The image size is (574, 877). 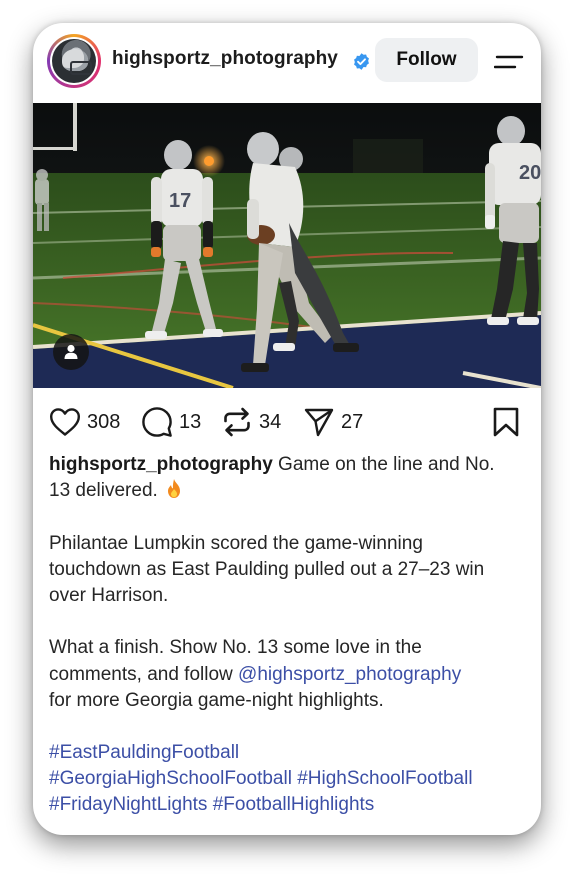 I want to click on hashtag-link: #EastPauldingFootball, so click(x=144, y=752).